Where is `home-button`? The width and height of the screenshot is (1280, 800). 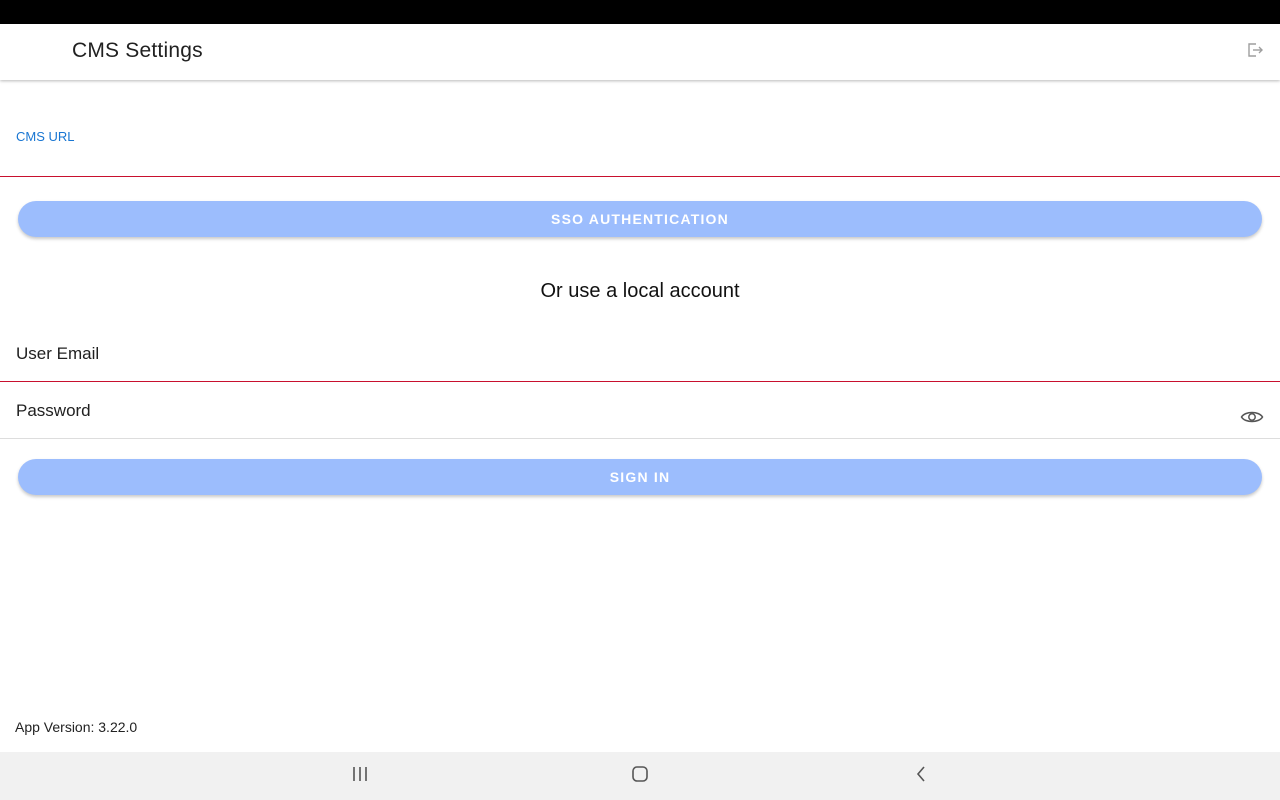 home-button is located at coordinates (640, 776).